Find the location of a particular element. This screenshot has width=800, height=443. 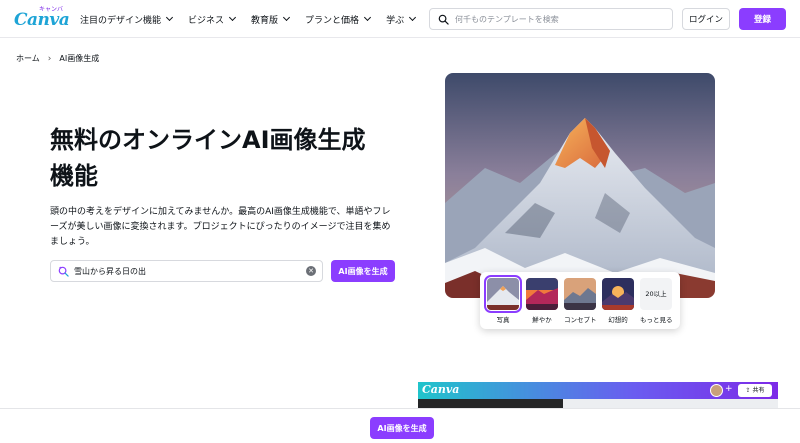

signup-button: 登録 is located at coordinates (762, 19).